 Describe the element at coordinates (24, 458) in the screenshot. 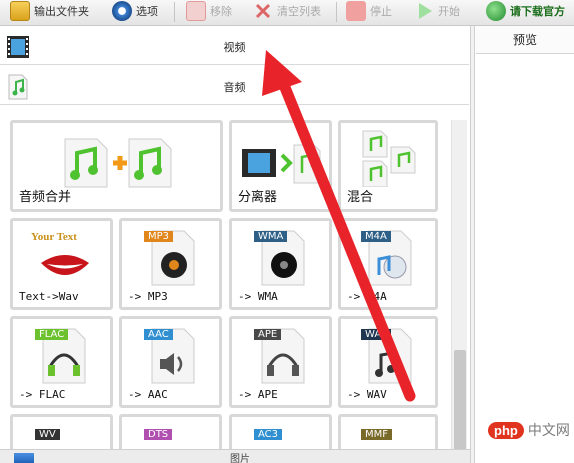

I see `picture-icon` at that location.